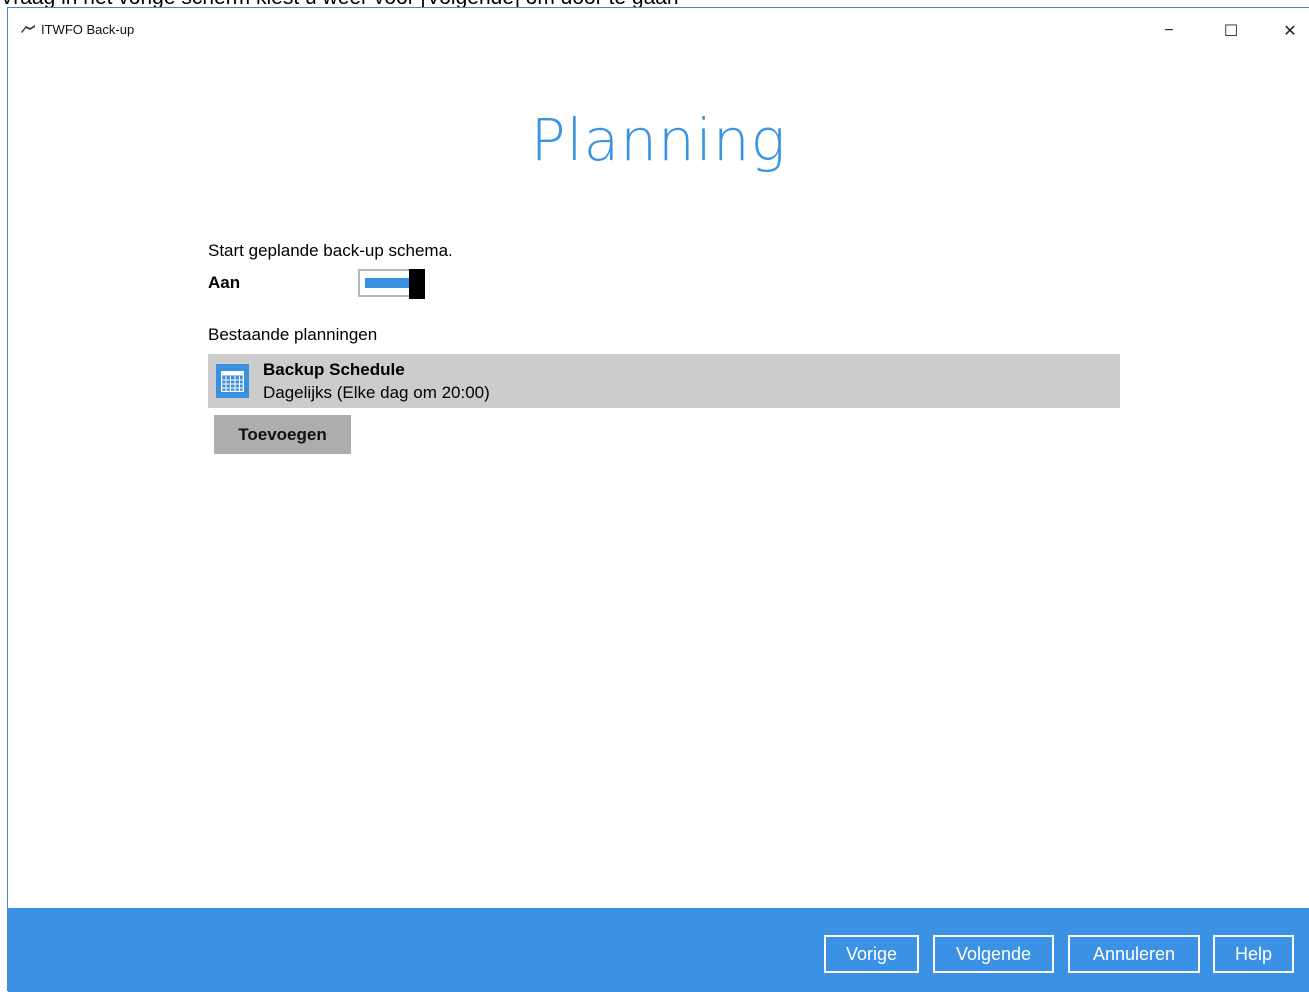  I want to click on page-title: Planning, so click(658, 140).